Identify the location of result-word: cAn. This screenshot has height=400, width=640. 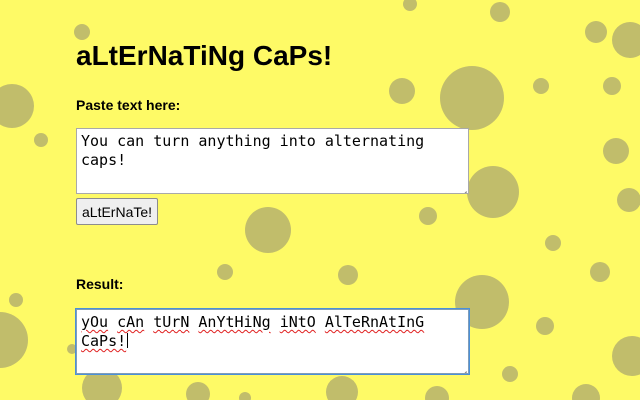
(131, 322).